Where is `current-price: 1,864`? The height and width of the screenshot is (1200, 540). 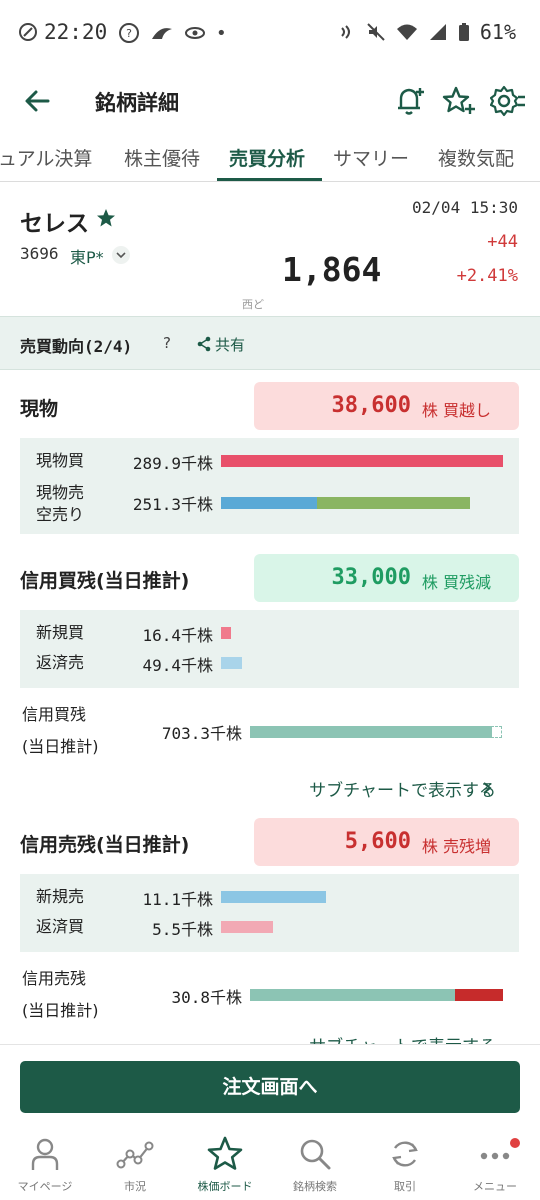
current-price: 1,864 is located at coordinates (332, 269).